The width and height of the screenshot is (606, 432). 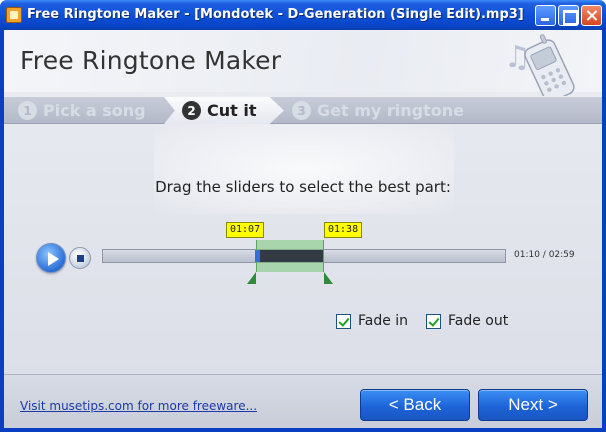 I want to click on step-1-number: 1, so click(x=27, y=110).